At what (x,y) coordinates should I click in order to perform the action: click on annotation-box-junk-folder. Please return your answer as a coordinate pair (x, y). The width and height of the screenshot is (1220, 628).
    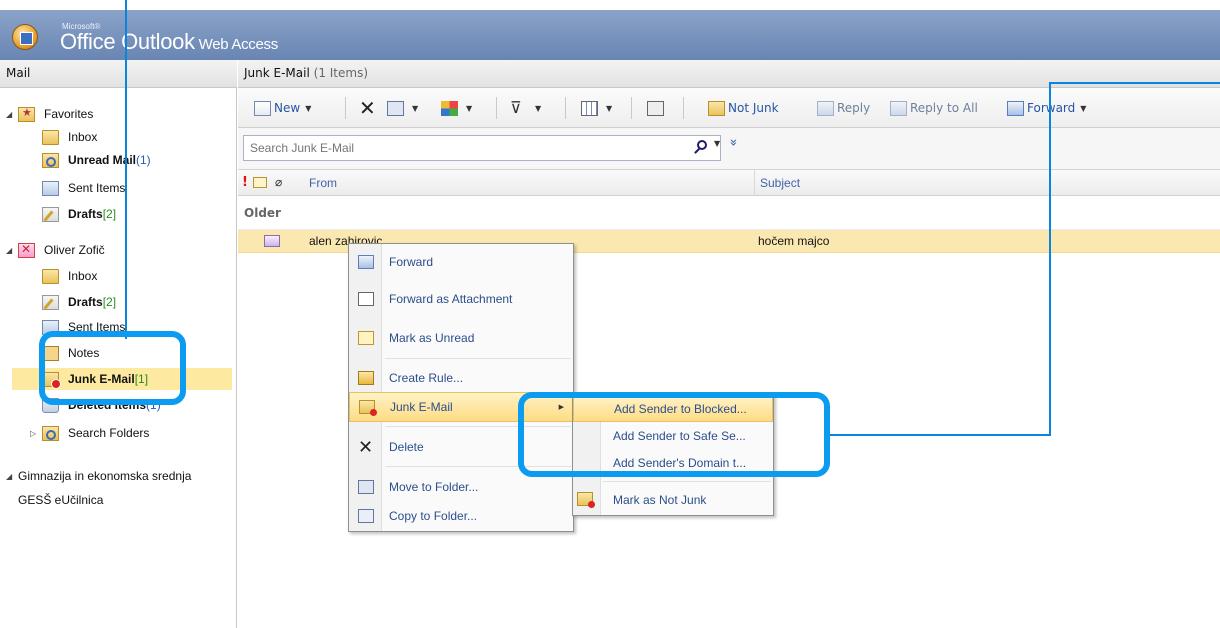
    Looking at the image, I should click on (112, 368).